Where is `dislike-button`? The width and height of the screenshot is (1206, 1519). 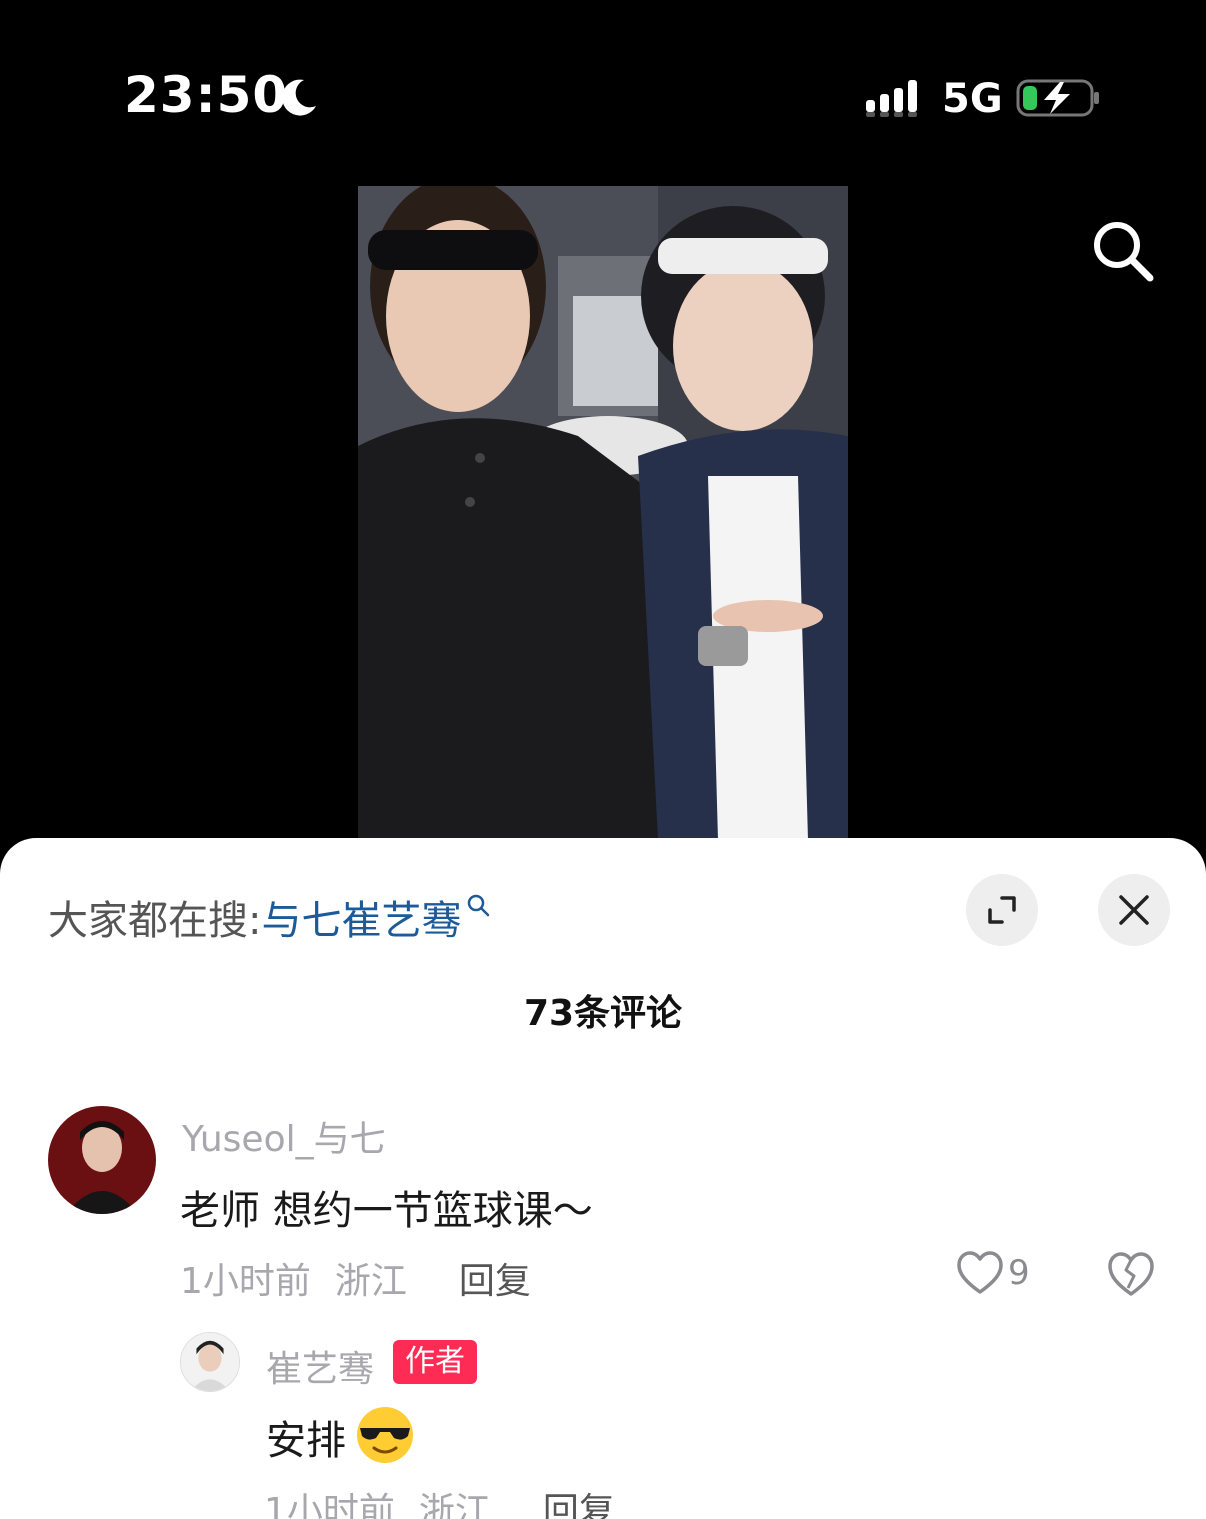 dislike-button is located at coordinates (1131, 1274).